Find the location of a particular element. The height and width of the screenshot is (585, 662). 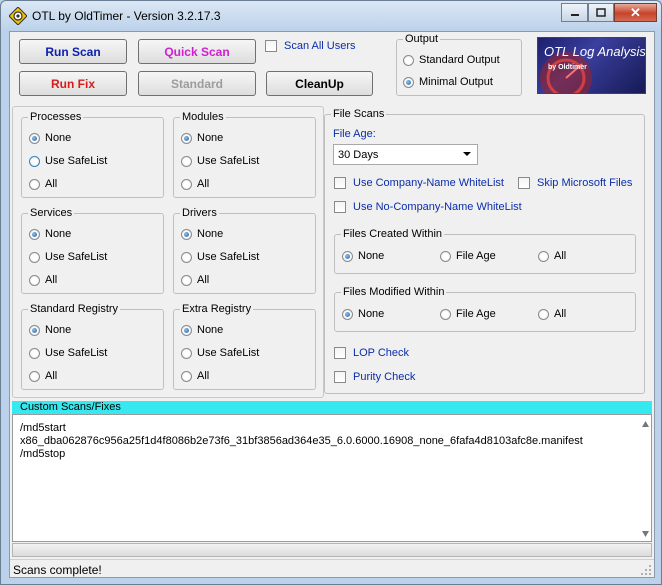

purity-check-checkbox: Purity Check is located at coordinates (374, 377).